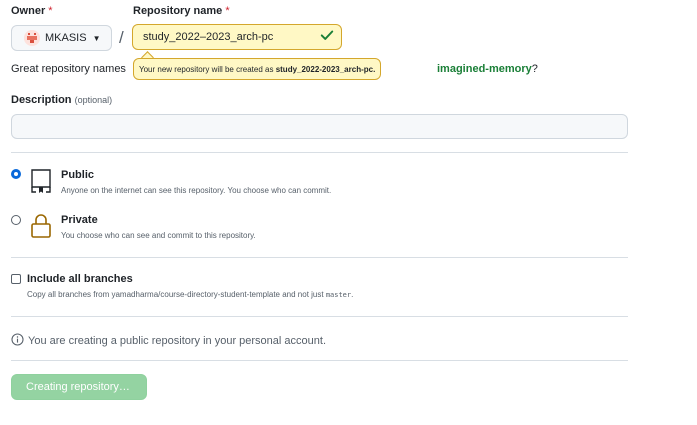 The image size is (697, 425). Describe the element at coordinates (66, 38) in the screenshot. I see `owner-name: MKASIS` at that location.